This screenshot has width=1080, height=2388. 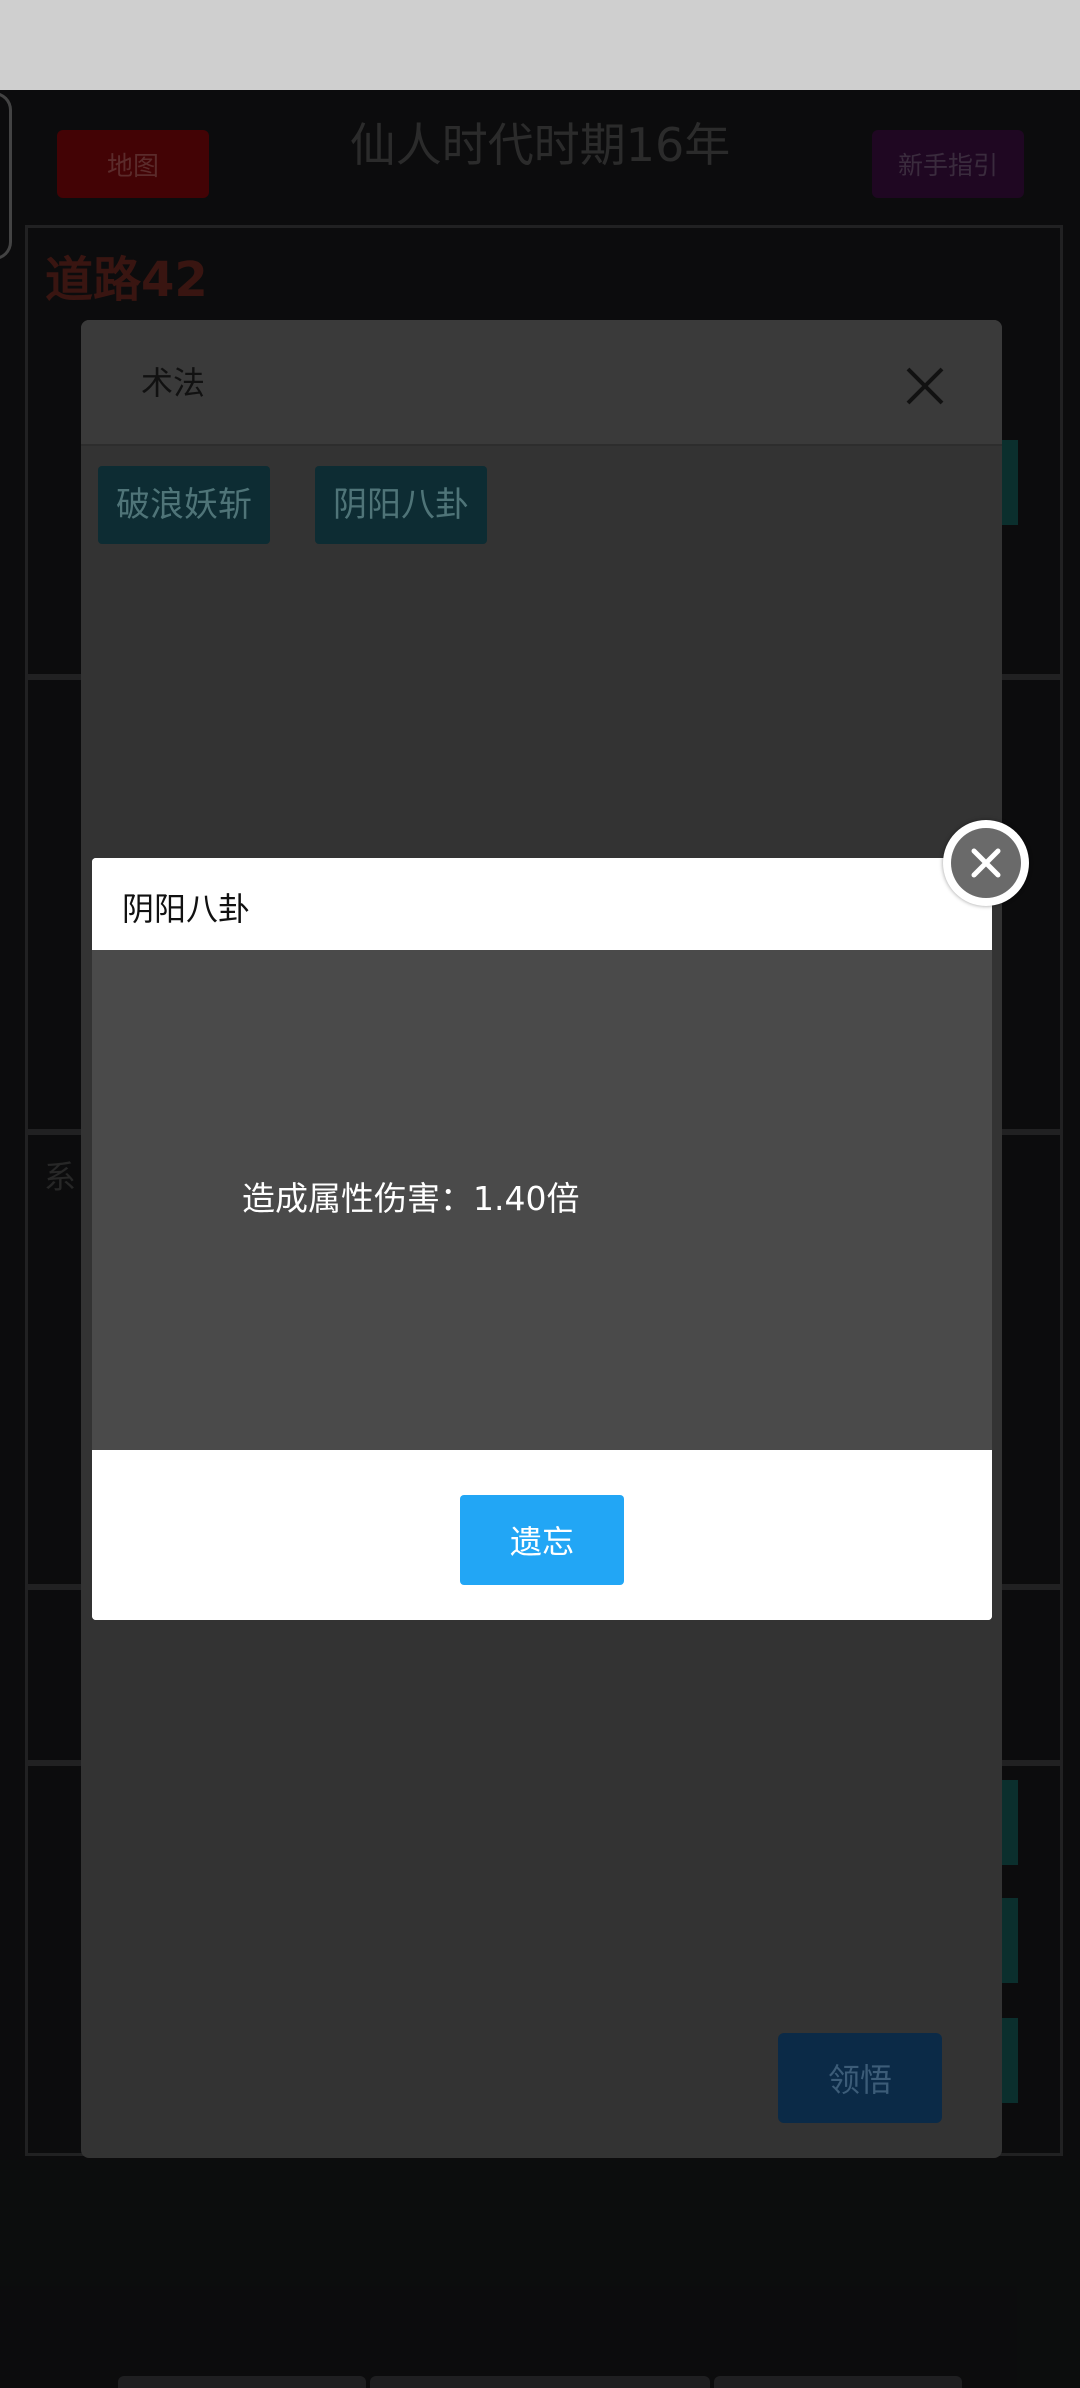 What do you see at coordinates (925, 386) in the screenshot?
I see `close-icon` at bounding box center [925, 386].